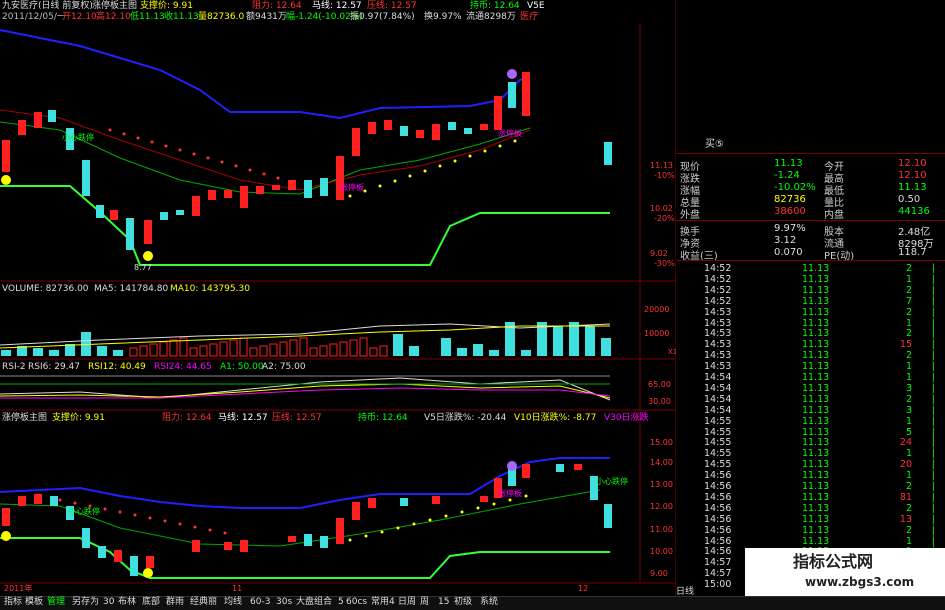  What do you see at coordinates (233, 602) in the screenshot?
I see `bottom-tab: 均线` at bounding box center [233, 602].